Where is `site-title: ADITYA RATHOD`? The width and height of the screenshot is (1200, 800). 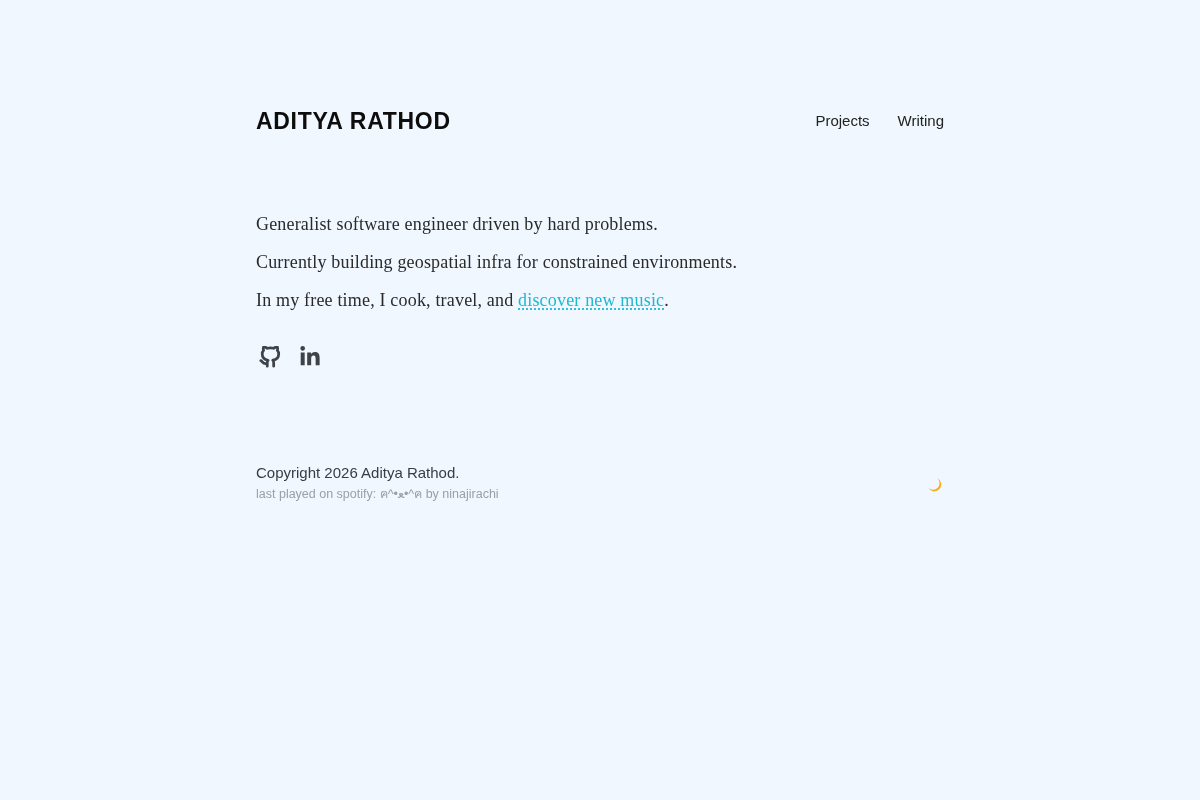
site-title: ADITYA RATHOD is located at coordinates (353, 121).